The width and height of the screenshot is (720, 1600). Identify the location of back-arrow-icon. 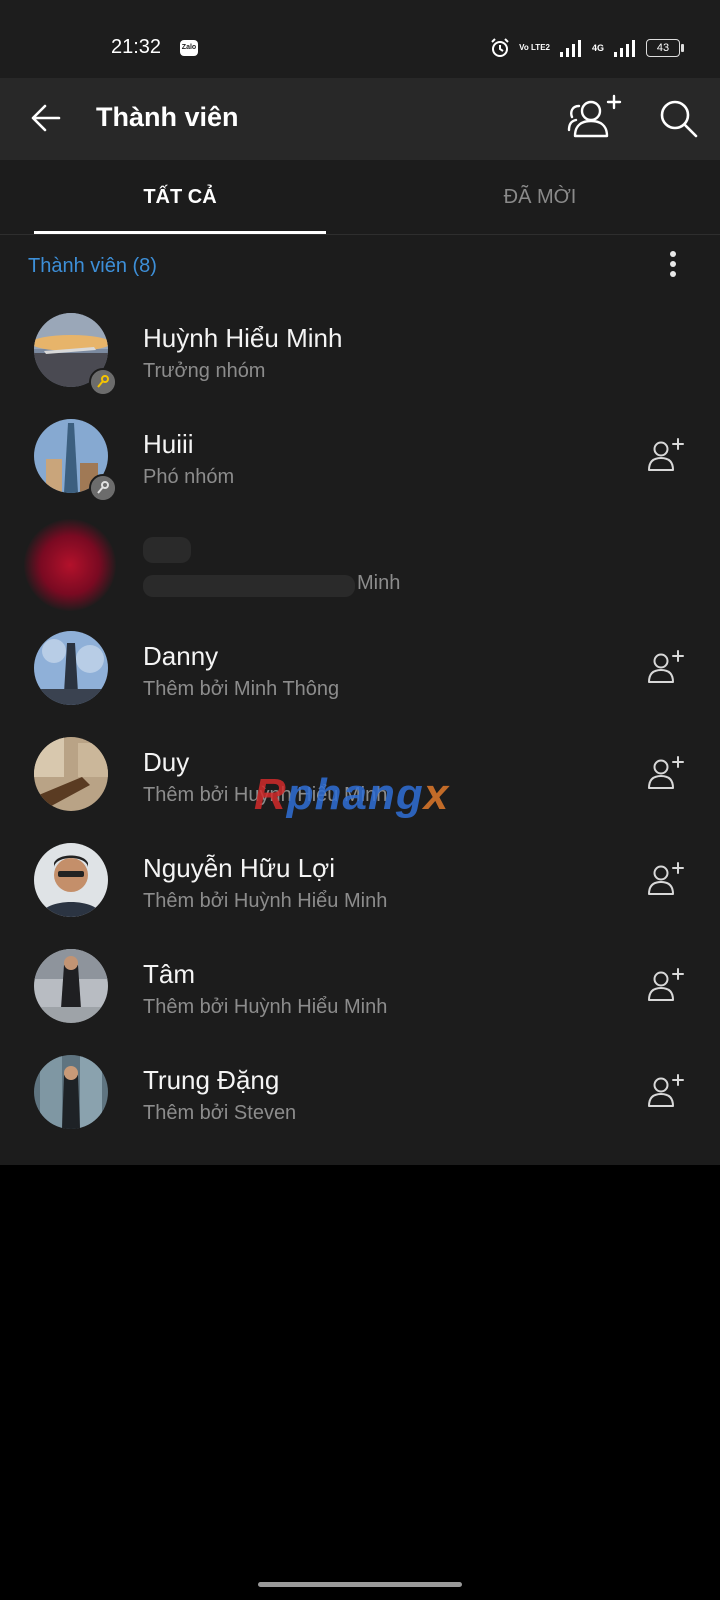
(49, 118).